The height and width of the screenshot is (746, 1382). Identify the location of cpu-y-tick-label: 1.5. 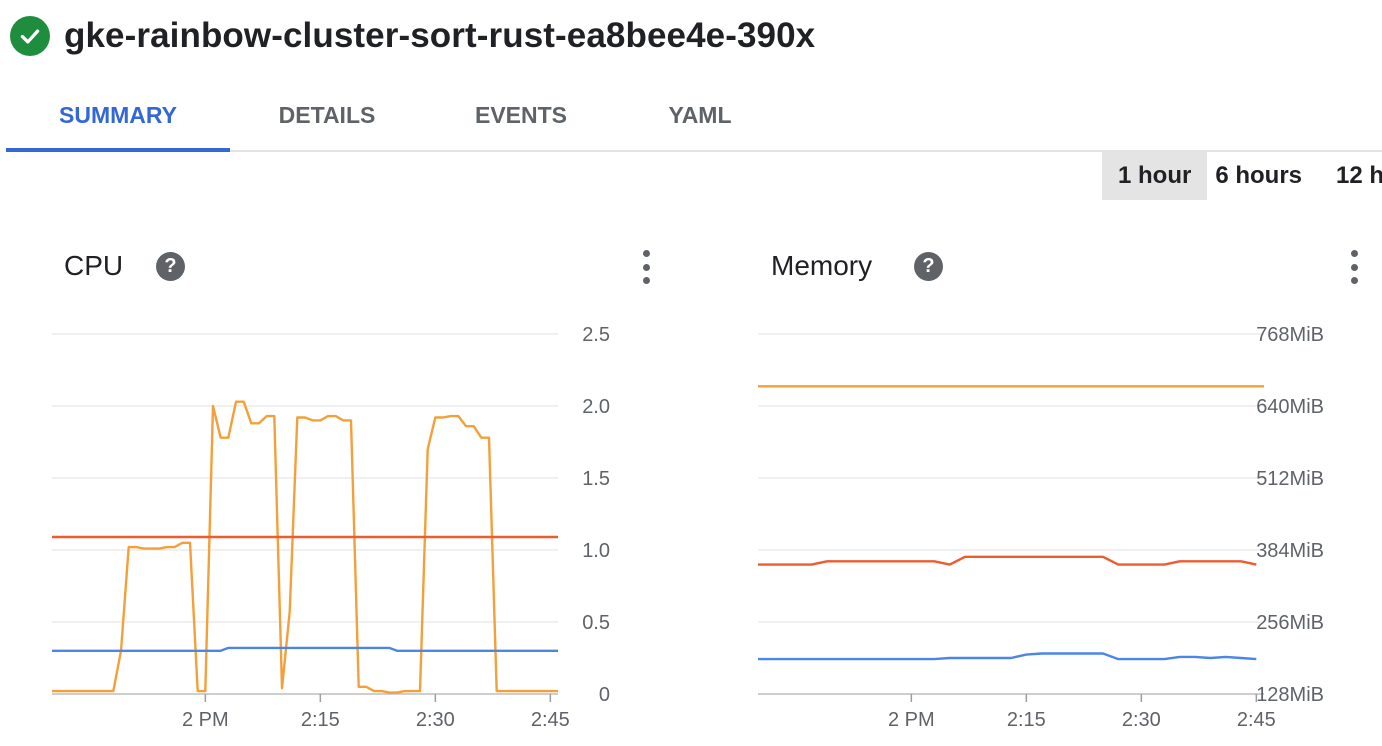
(596, 479).